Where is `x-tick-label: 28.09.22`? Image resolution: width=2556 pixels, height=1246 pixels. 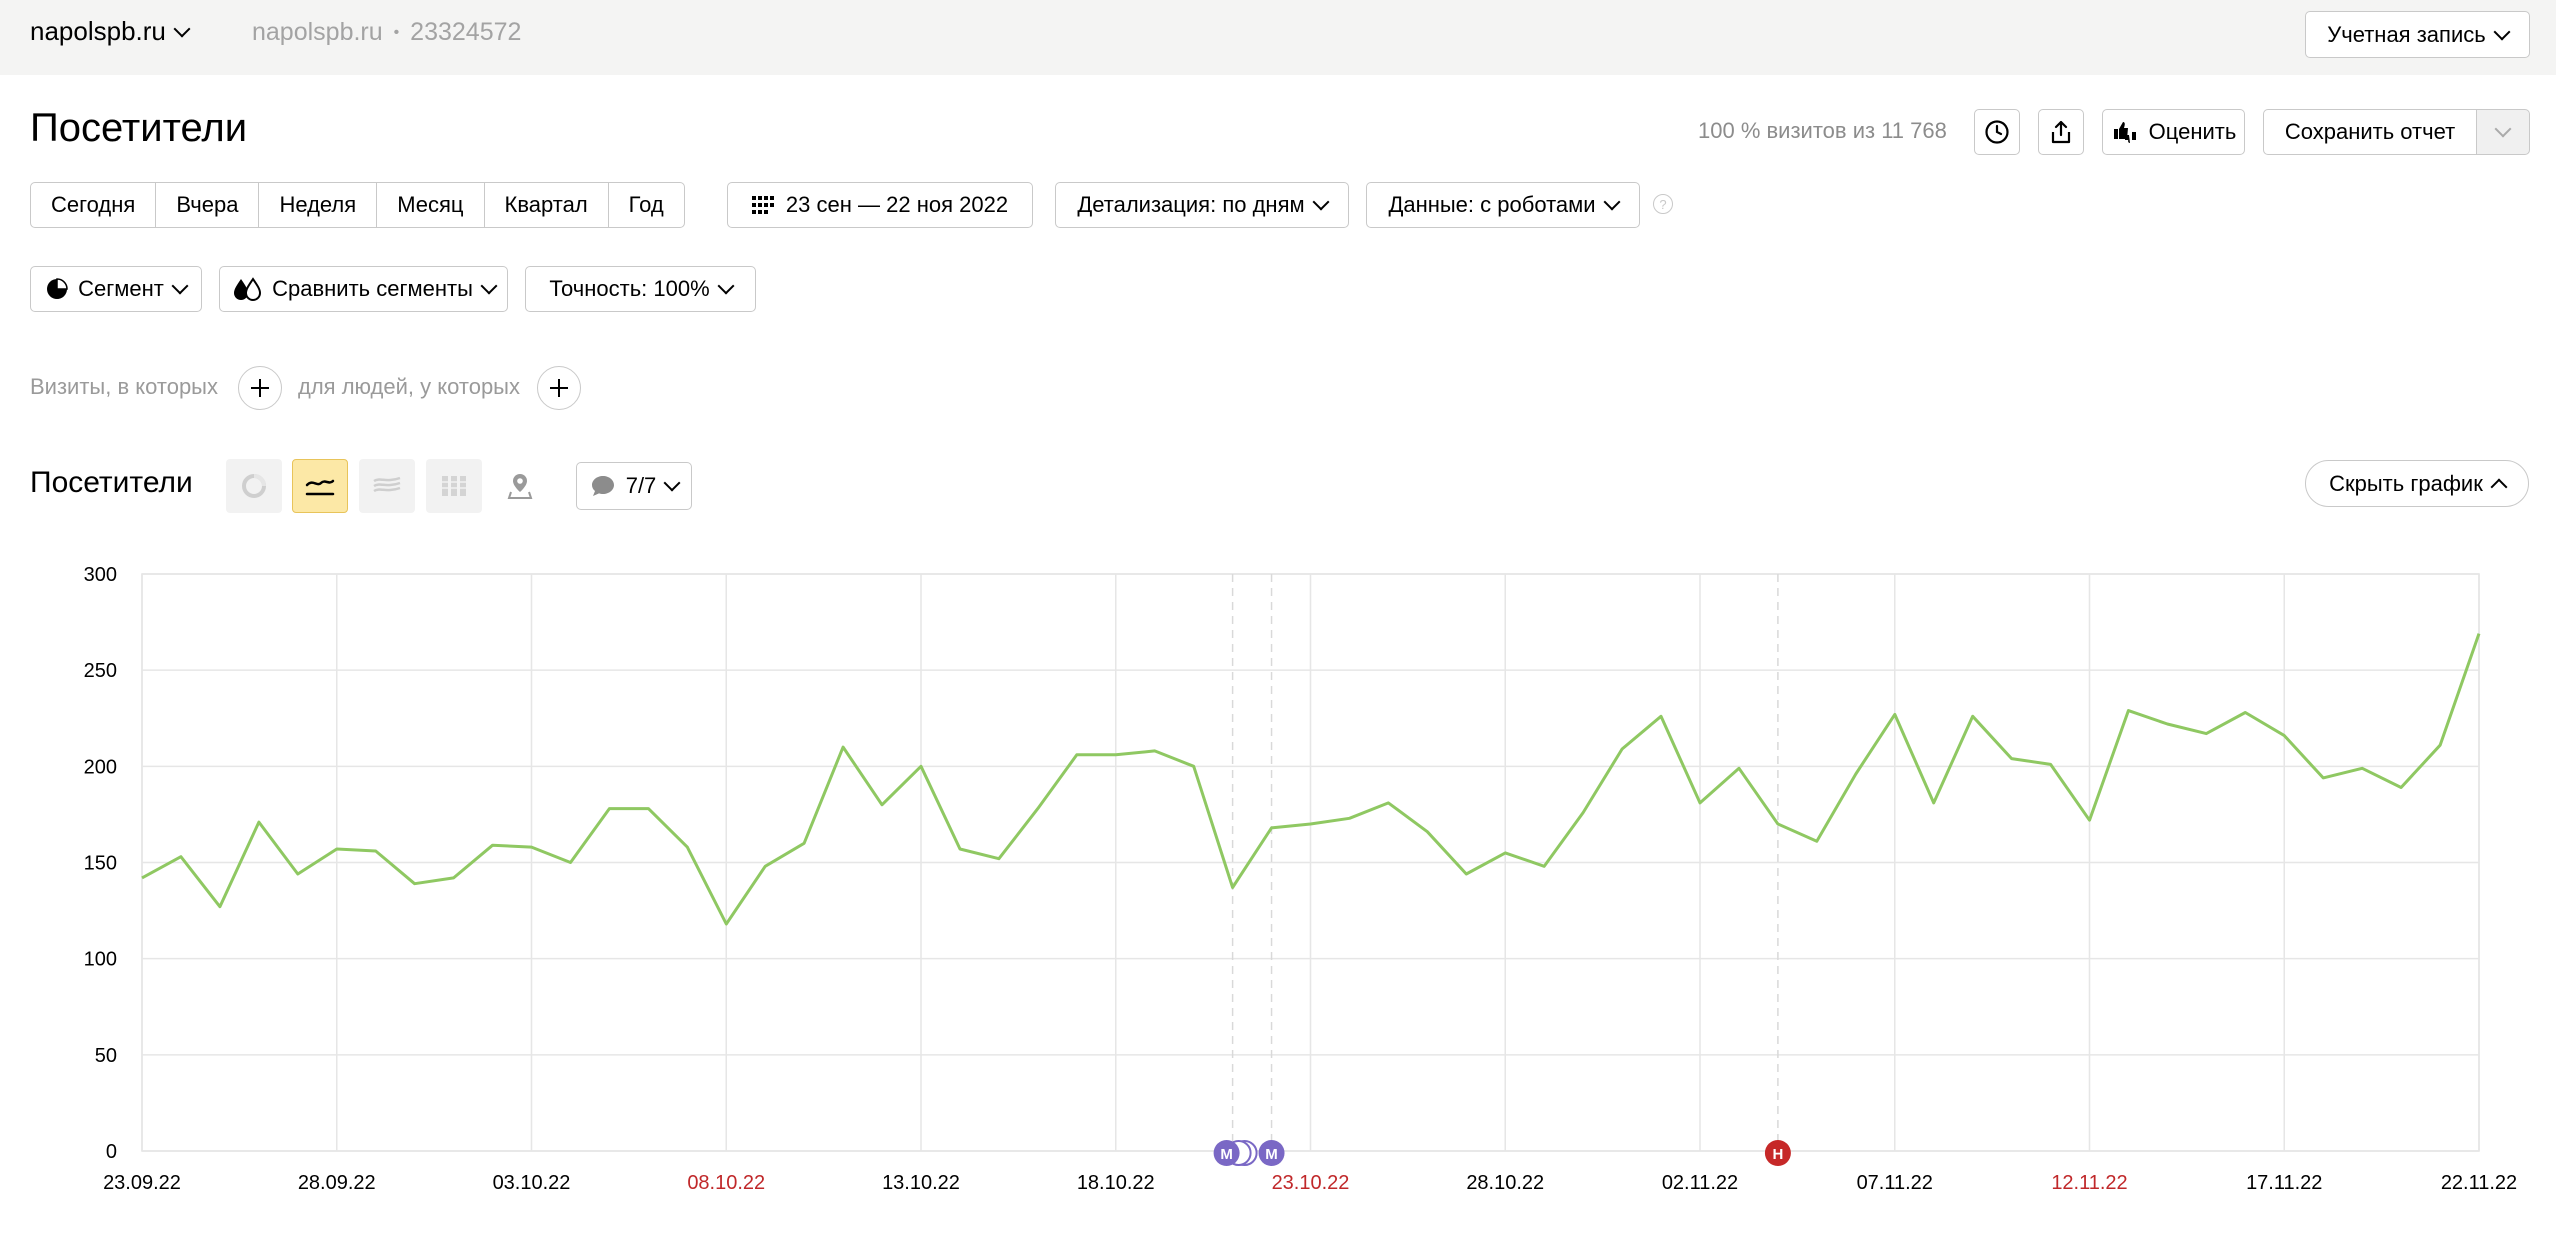
x-tick-label: 28.09.22 is located at coordinates (337, 1183).